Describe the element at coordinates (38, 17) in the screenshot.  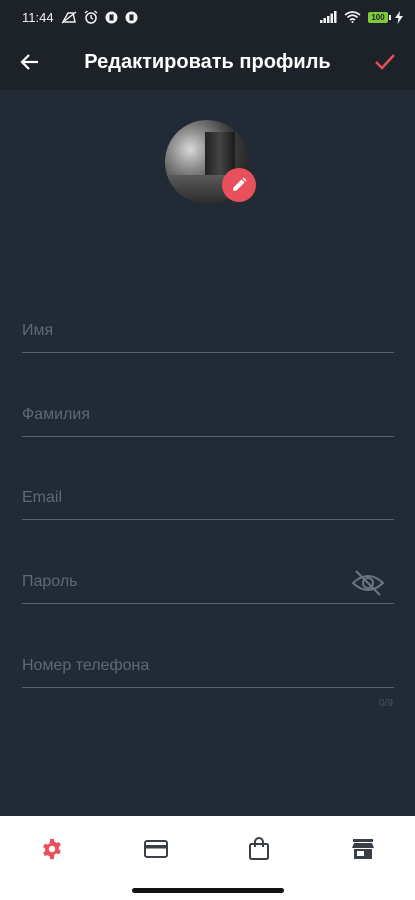
I see `status-time: 11:44` at that location.